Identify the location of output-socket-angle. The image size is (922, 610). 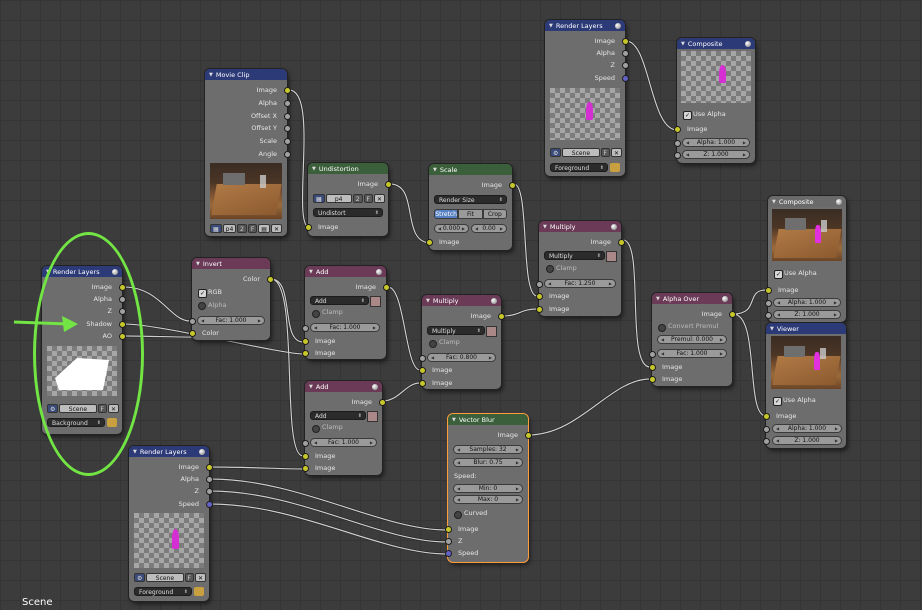
(287, 154).